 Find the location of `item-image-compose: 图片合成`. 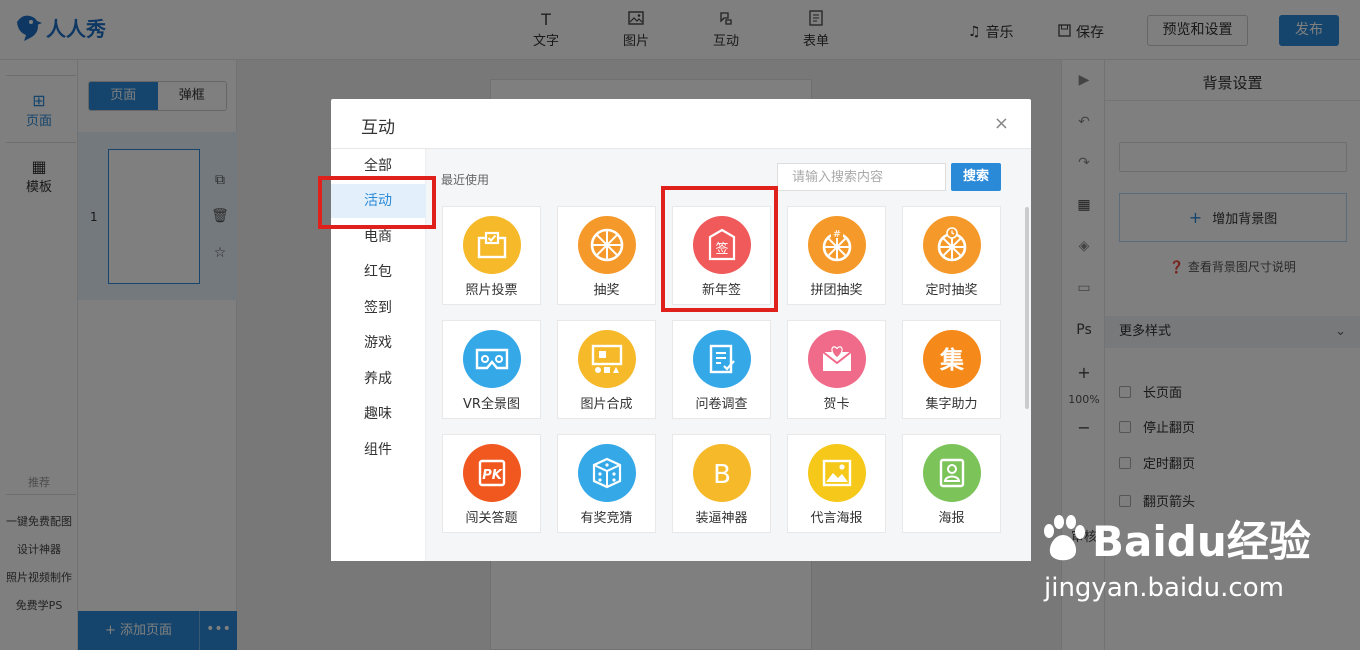

item-image-compose: 图片合成 is located at coordinates (606, 369).